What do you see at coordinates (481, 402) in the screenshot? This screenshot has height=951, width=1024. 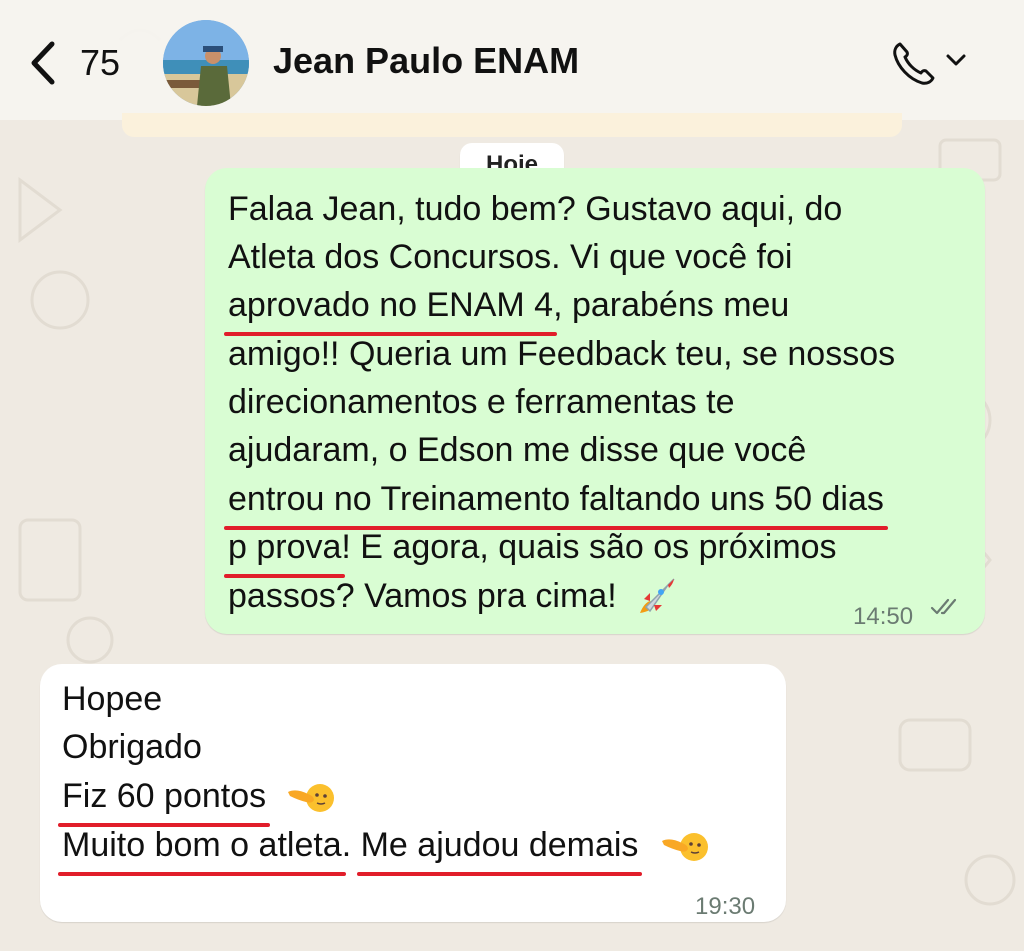 I see `message-line: direcionamentos e ferramentas te` at bounding box center [481, 402].